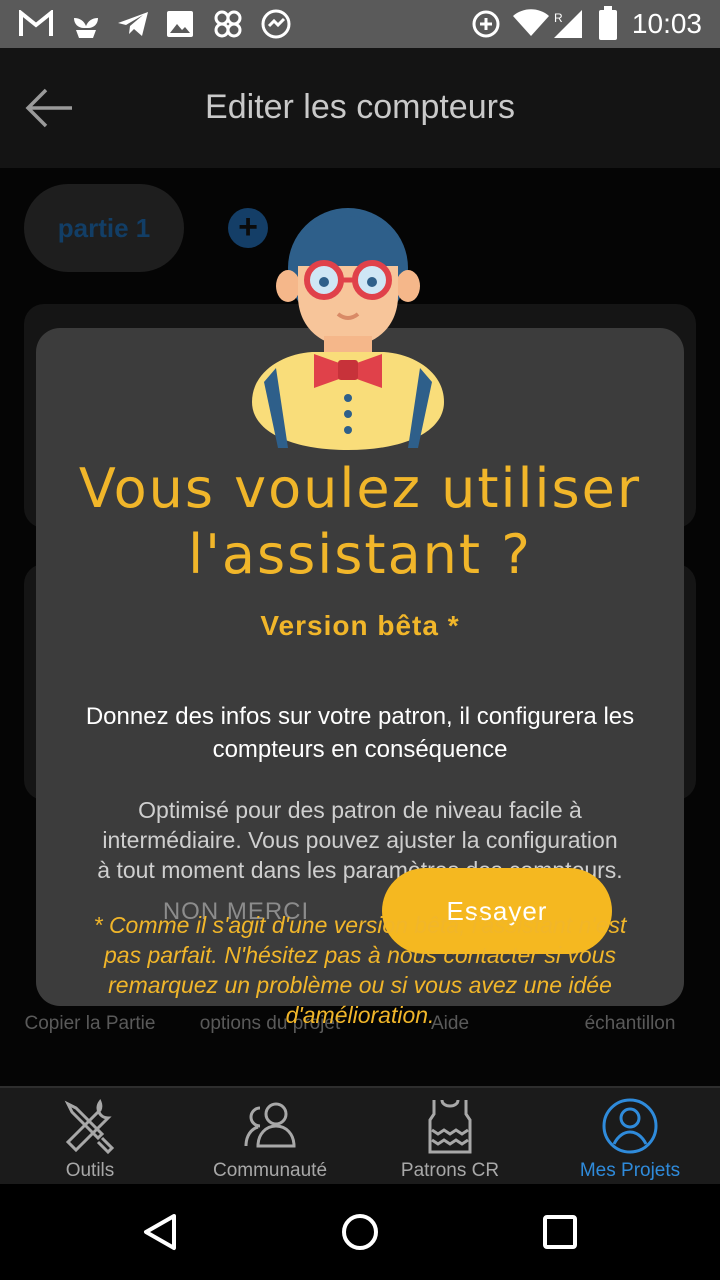 This screenshot has height=1280, width=720. I want to click on nav-item-tools: Outils, so click(90, 1137).